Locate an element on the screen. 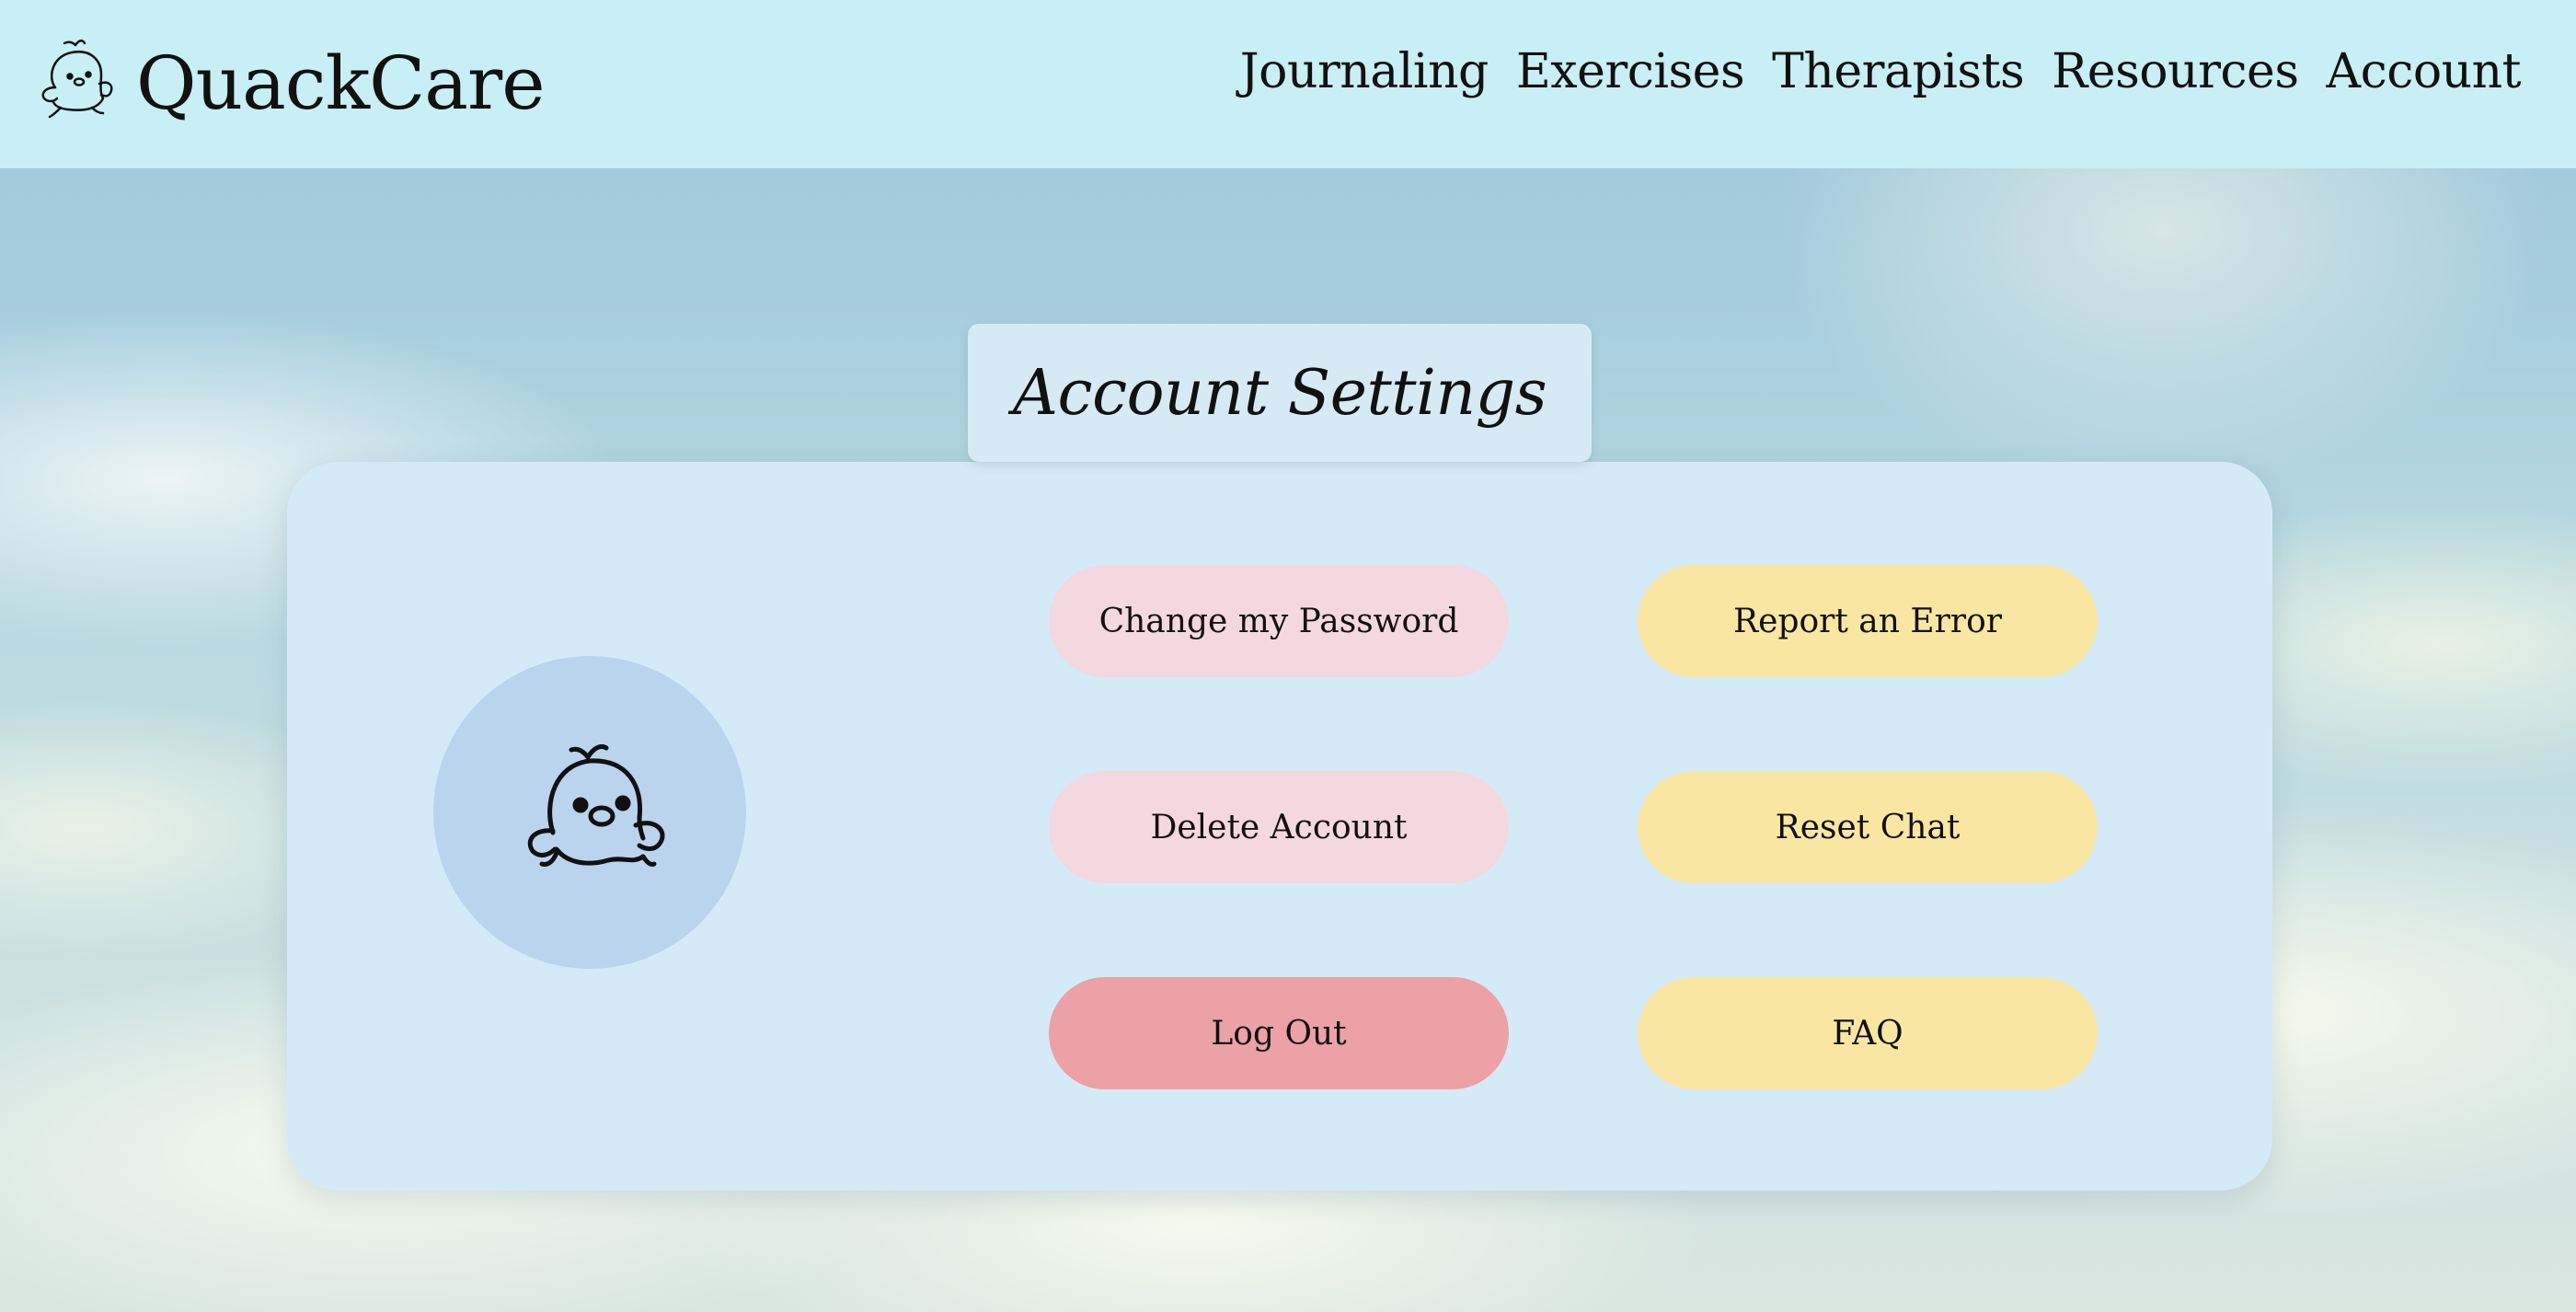 The height and width of the screenshot is (1312, 2576). brand-home-link: QuackCare is located at coordinates (287, 83).